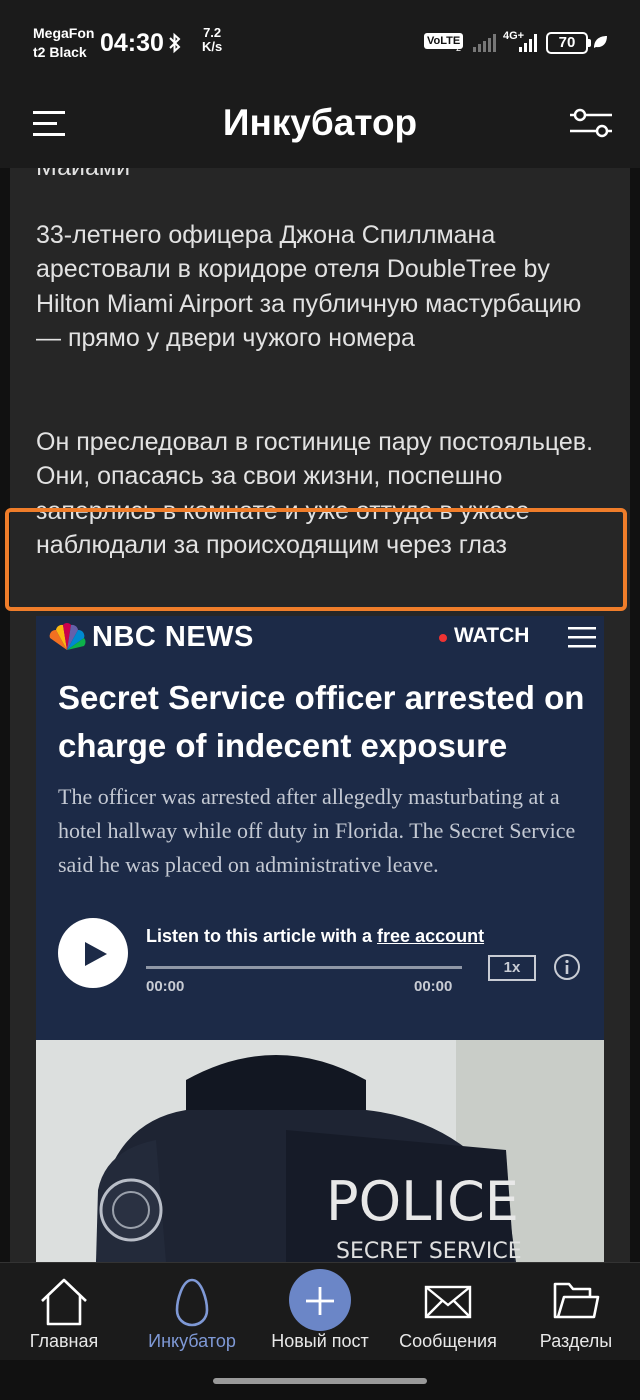  Describe the element at coordinates (64, 1341) in the screenshot. I see `nav-home-label: Главная` at that location.